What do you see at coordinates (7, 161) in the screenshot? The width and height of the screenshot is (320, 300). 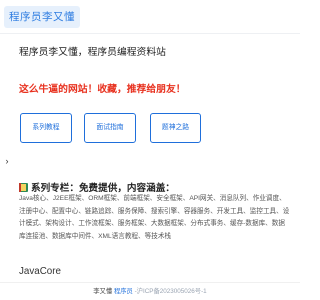 I see `chevron-right-icon: ›` at bounding box center [7, 161].